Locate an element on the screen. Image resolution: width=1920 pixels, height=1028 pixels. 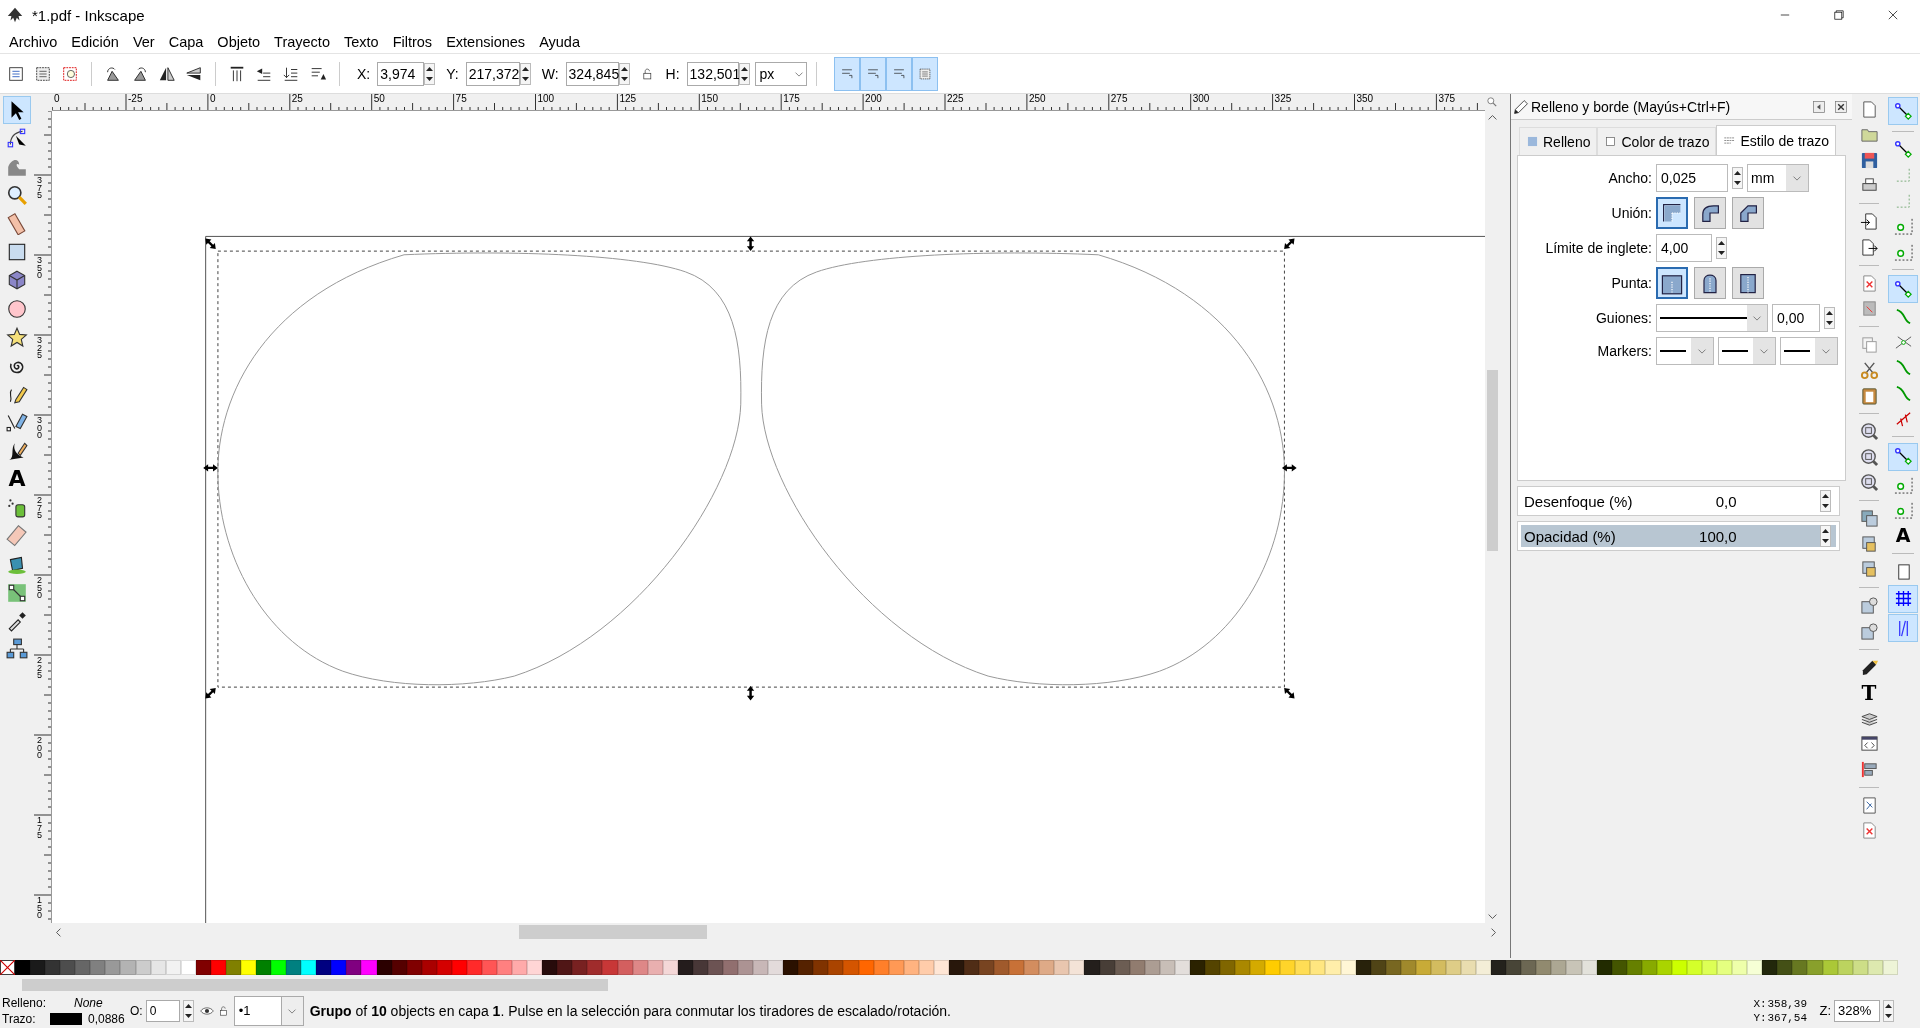
fill-label: Relleno: is located at coordinates (25, 1002).